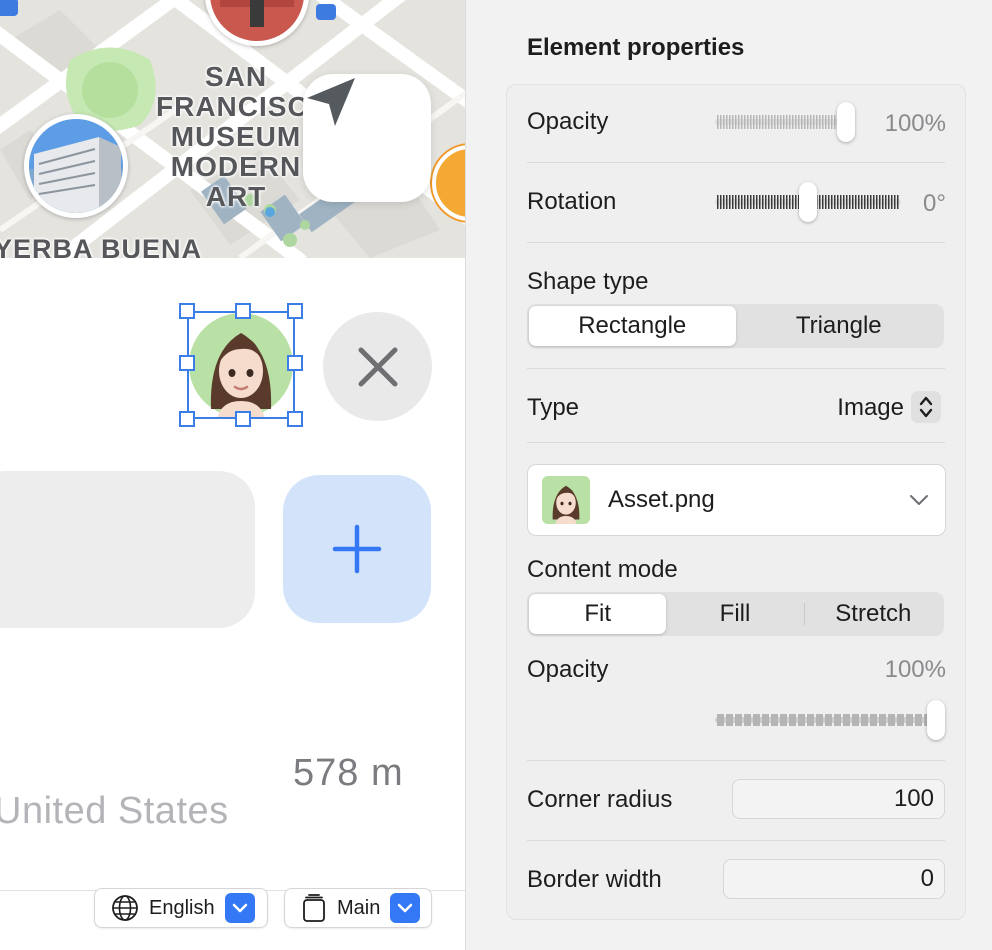 The width and height of the screenshot is (992, 950). What do you see at coordinates (187, 311) in the screenshot?
I see `resize-handle-top-left` at bounding box center [187, 311].